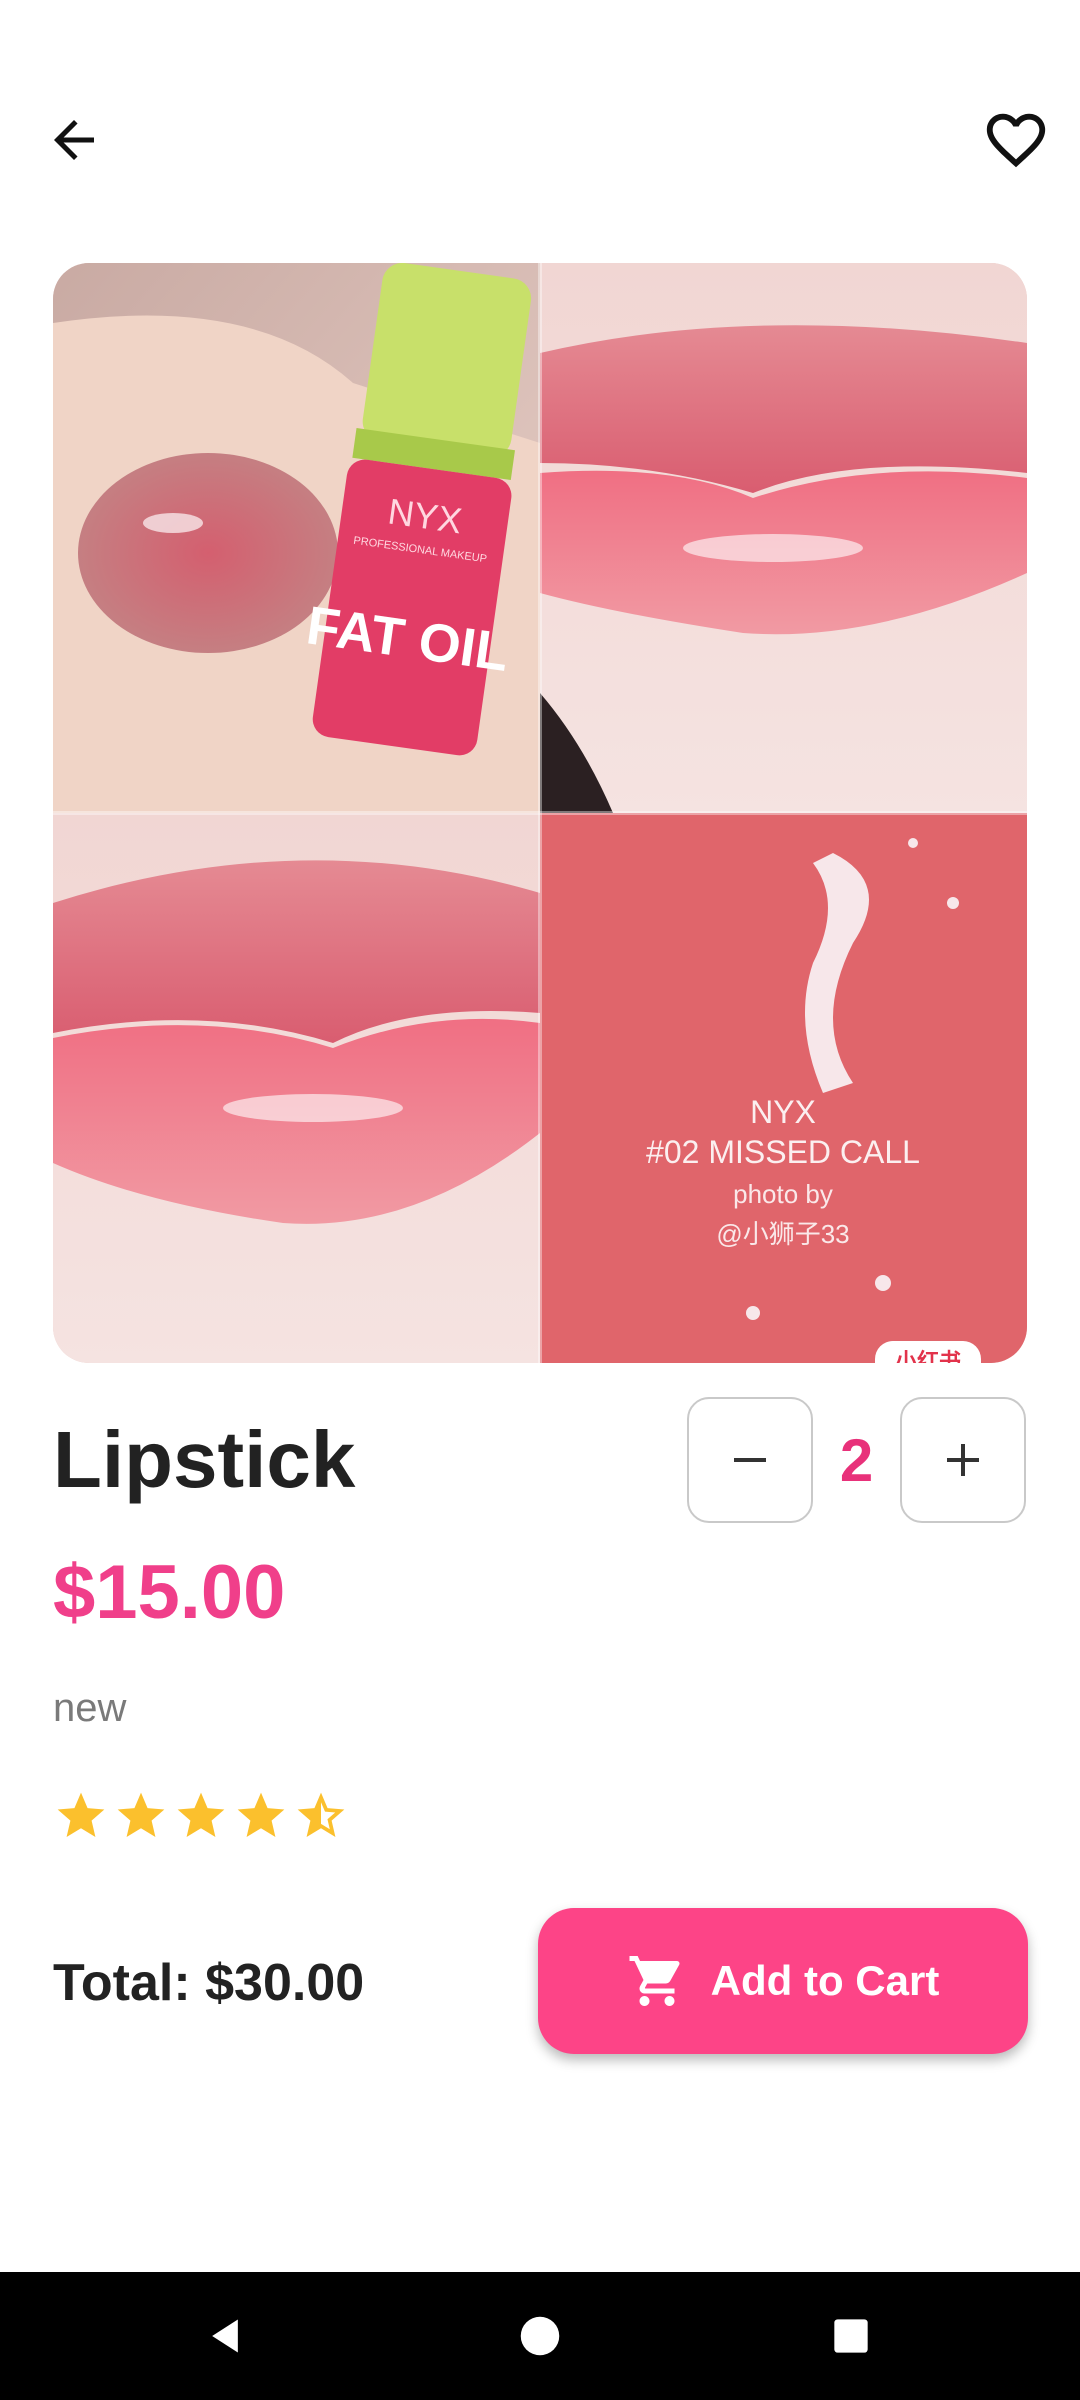  I want to click on image-overlay-line-2: #02 MISSED CALL, so click(783, 1152).